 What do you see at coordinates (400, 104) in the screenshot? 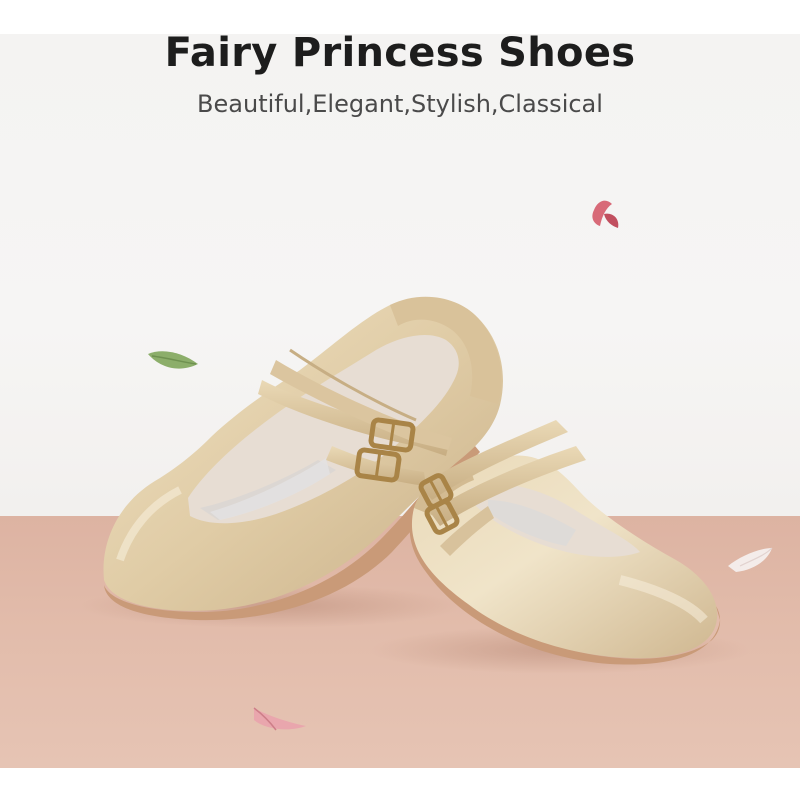
I see `page-subtitle-overlay: Beautiful,Elegant,Stylish,Classical` at bounding box center [400, 104].